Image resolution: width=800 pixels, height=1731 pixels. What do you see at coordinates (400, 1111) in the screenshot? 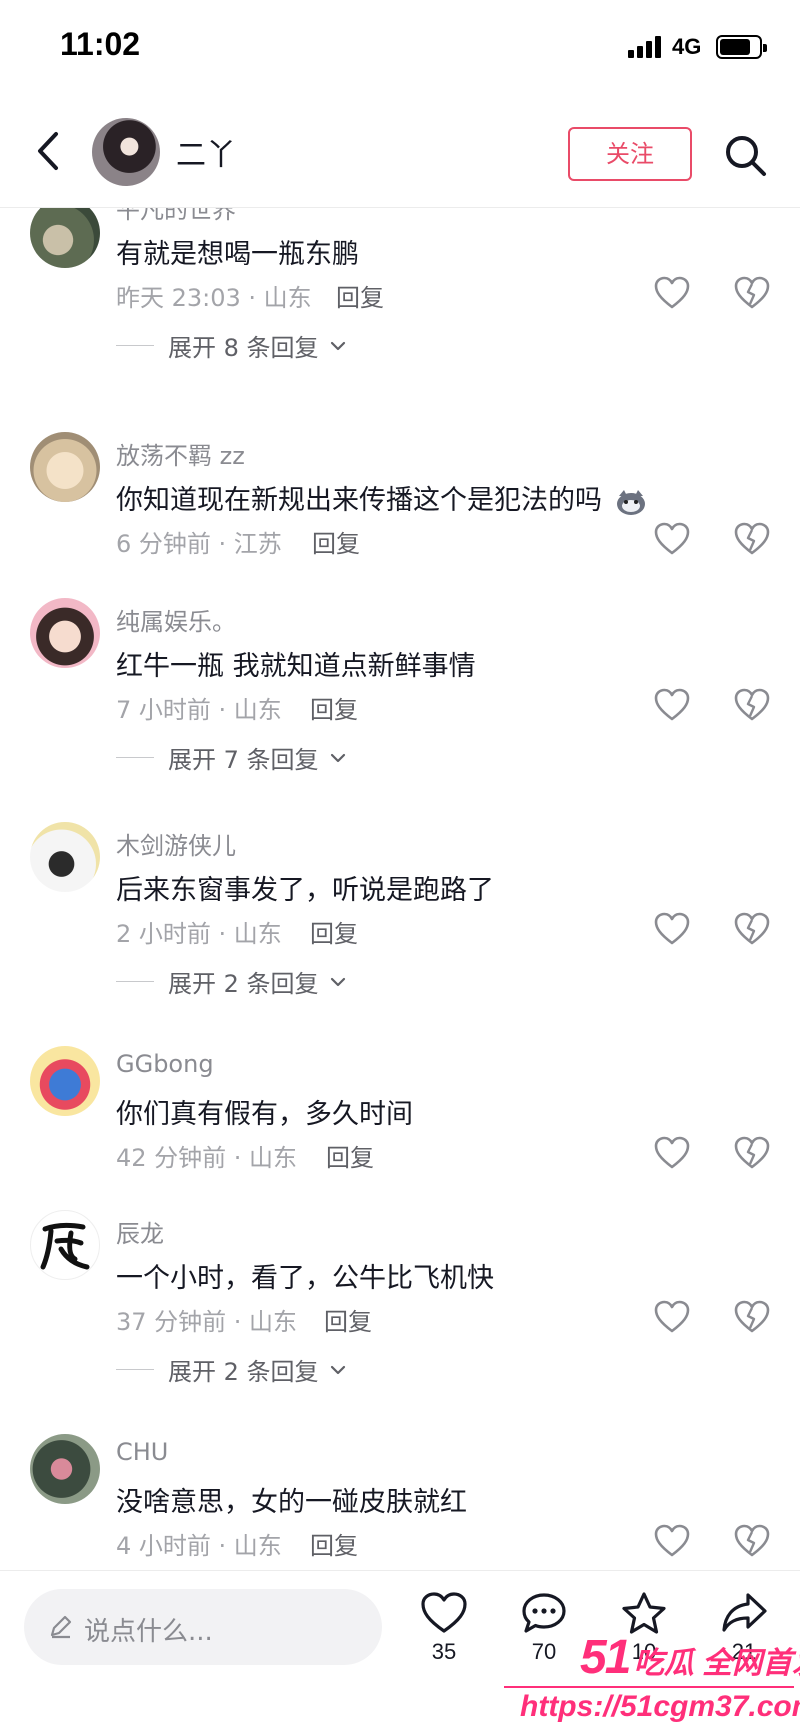
I see `comment-item: GGbong 你们真有假有，多久时间 42 分钟前 · 山东 回复` at bounding box center [400, 1111].